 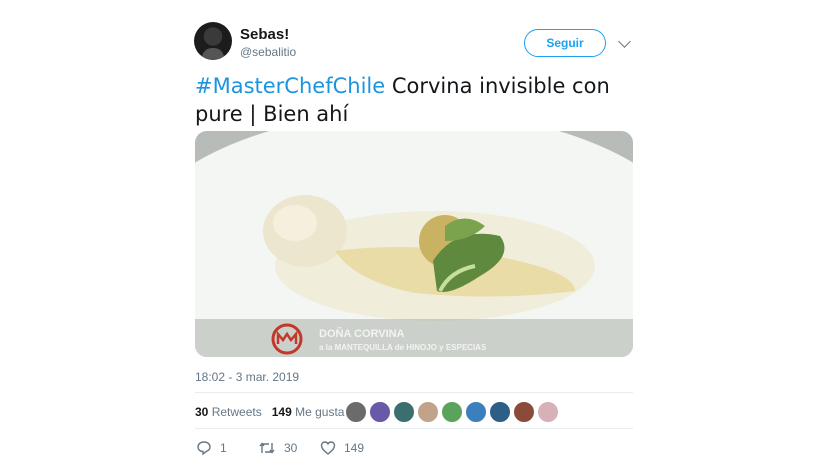 What do you see at coordinates (282, 412) in the screenshot?
I see `like-count: 149` at bounding box center [282, 412].